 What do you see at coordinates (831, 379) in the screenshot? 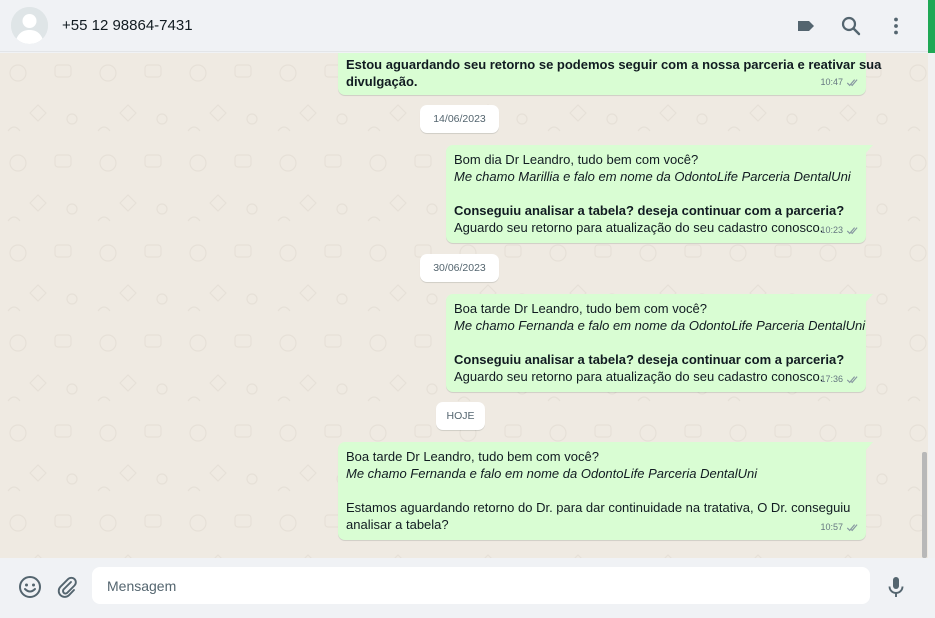
I see `message-time: 17:36` at bounding box center [831, 379].